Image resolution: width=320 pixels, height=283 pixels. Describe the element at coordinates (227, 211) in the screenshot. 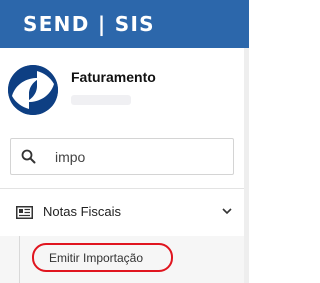

I see `chevron-down-icon` at that location.